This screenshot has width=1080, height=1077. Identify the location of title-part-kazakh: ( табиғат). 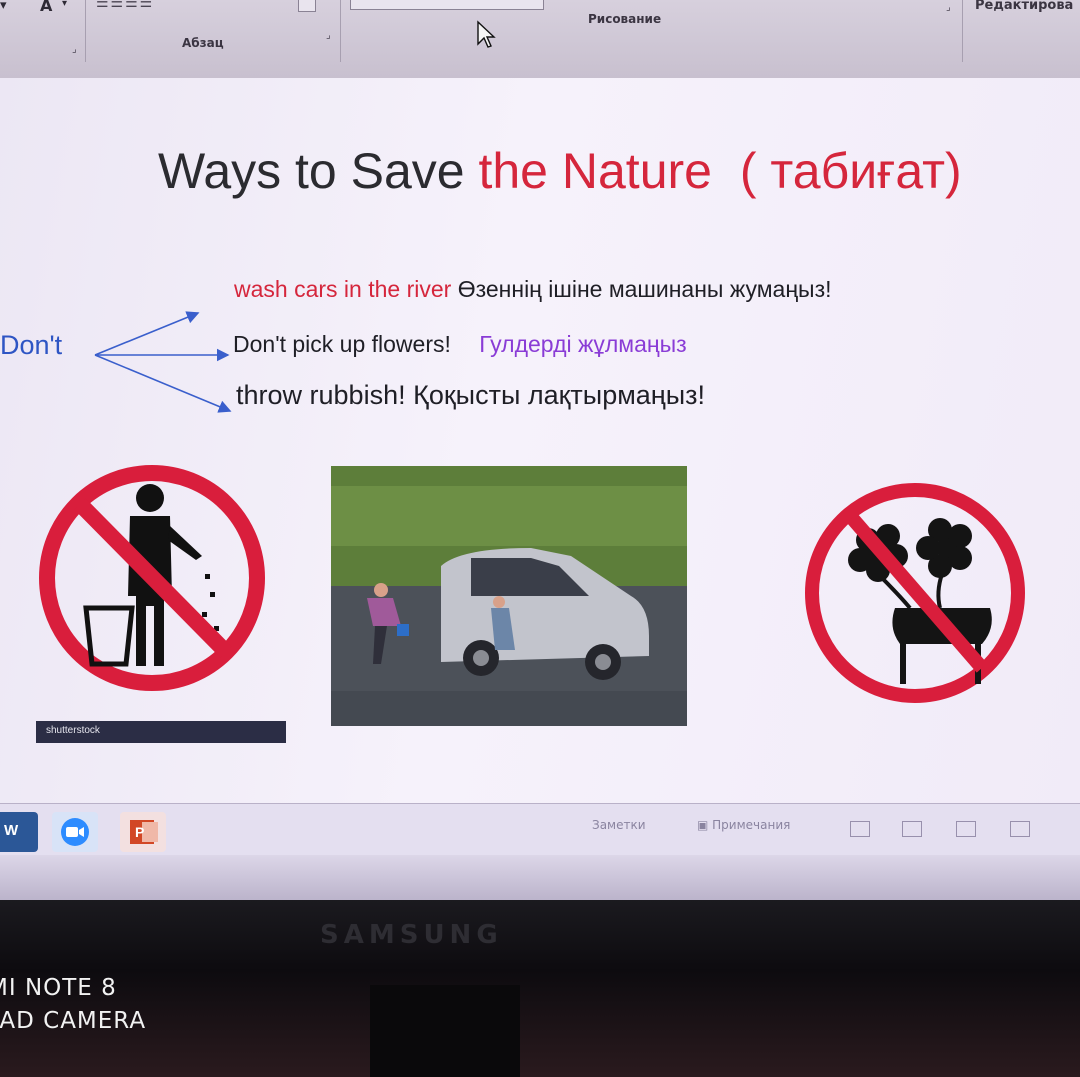
(851, 171).